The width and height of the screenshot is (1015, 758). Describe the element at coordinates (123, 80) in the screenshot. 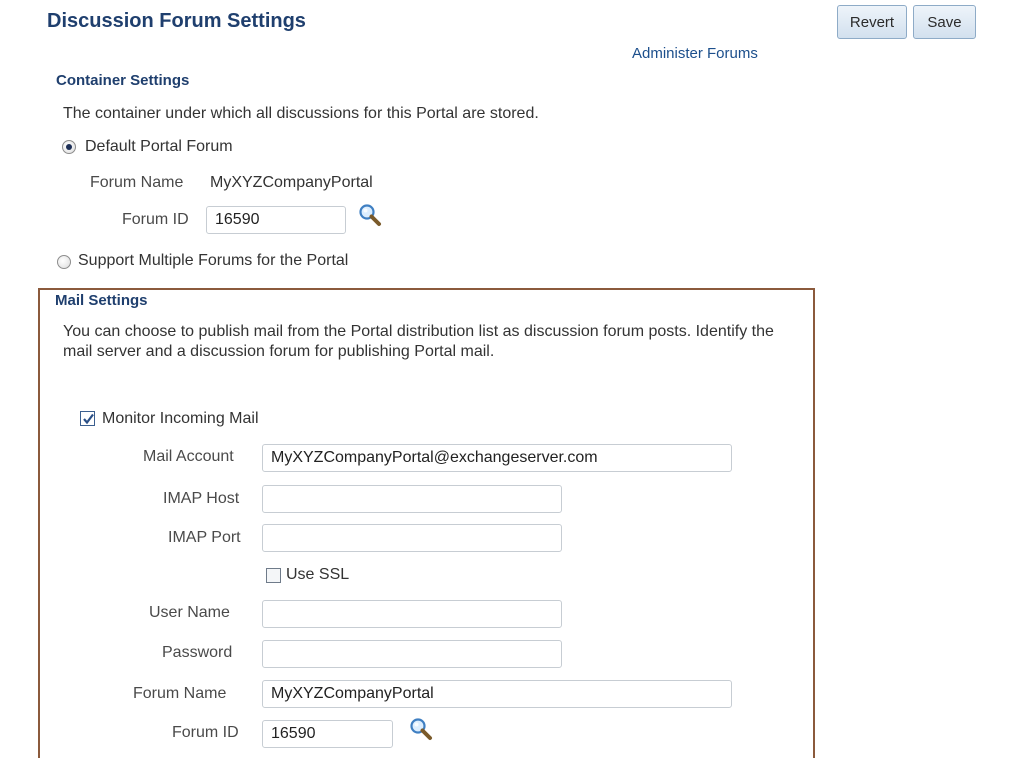

I see `container-settings-title: Container Settings` at that location.